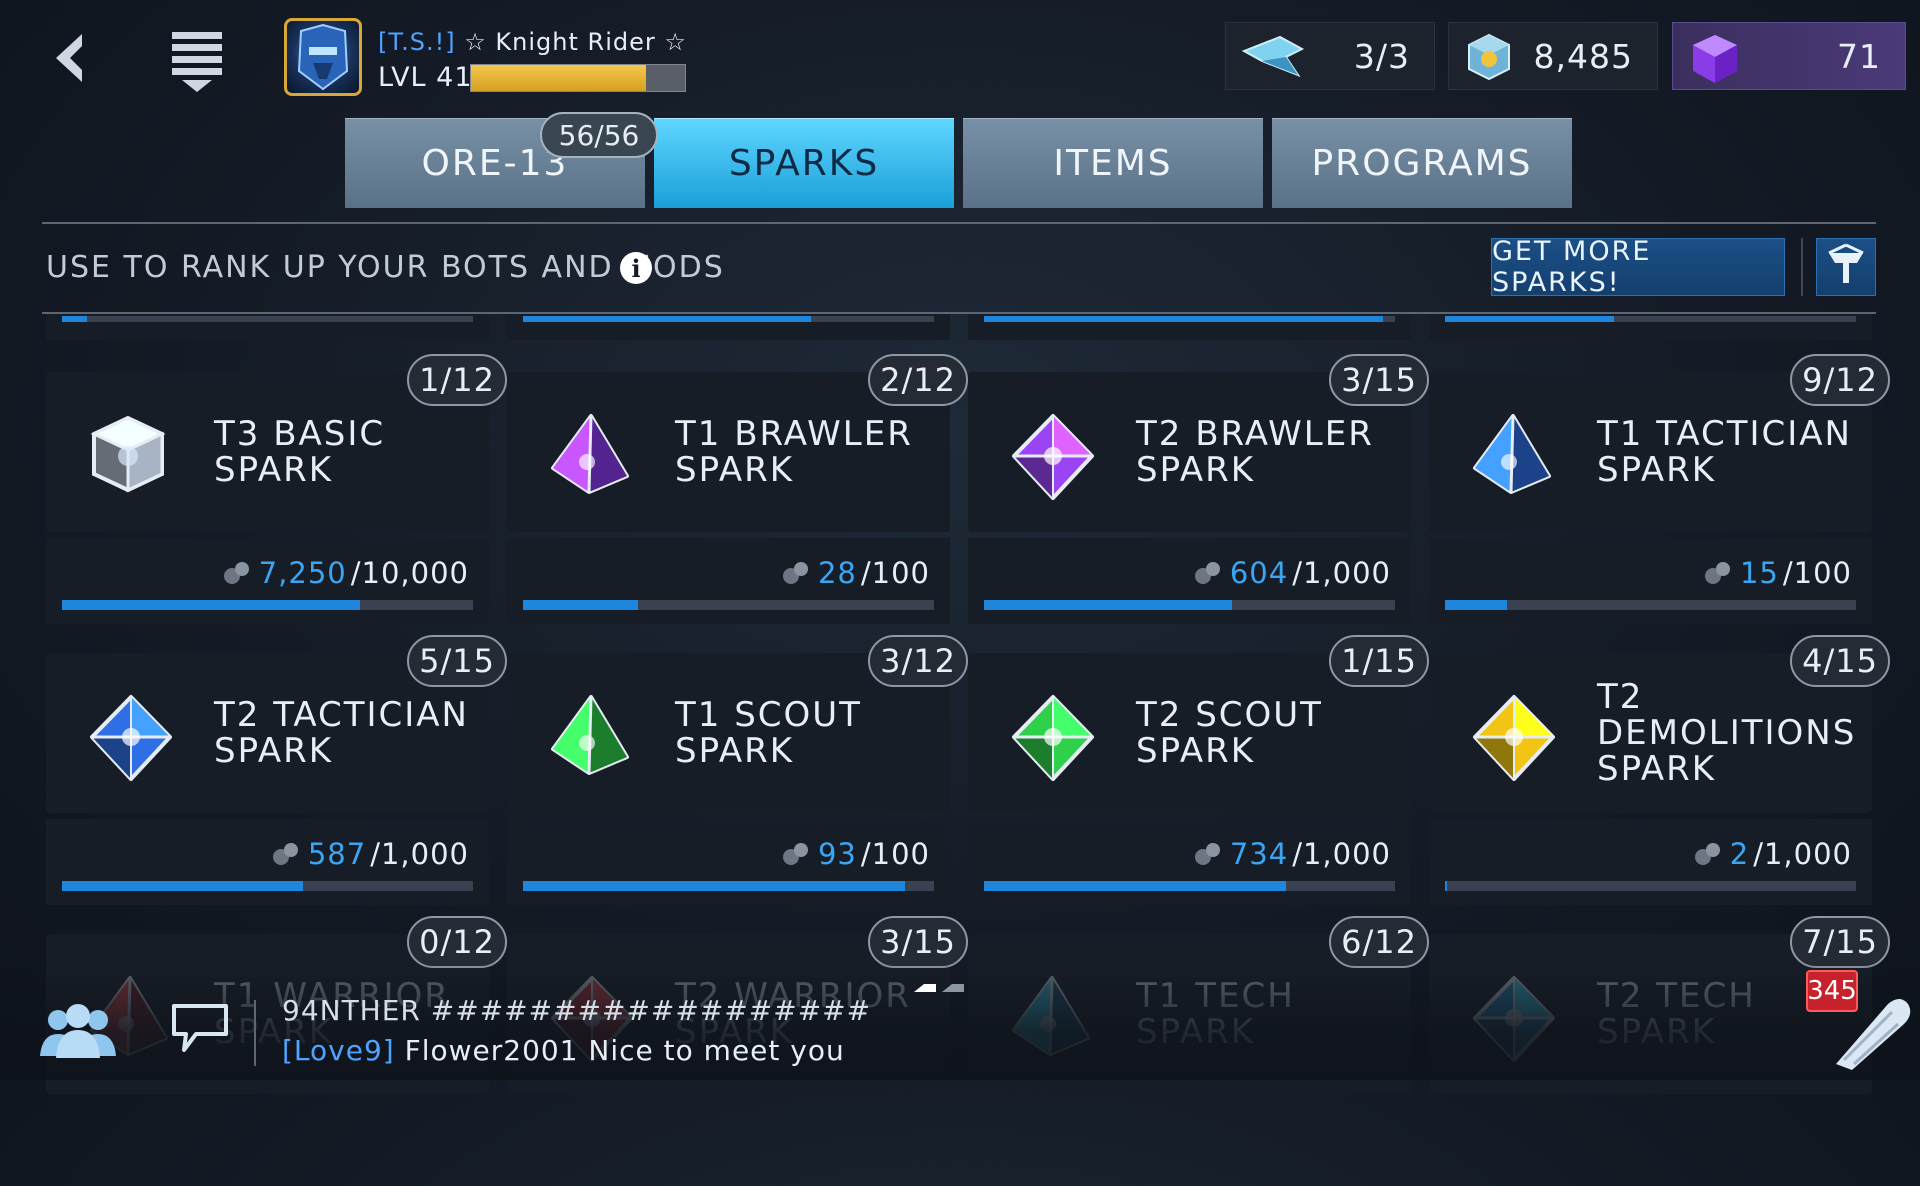 Image resolution: width=1920 pixels, height=1186 pixels. What do you see at coordinates (1198, 1051) in the screenshot?
I see `spark-card: T1 TECH SPARK 6/12` at bounding box center [1198, 1051].